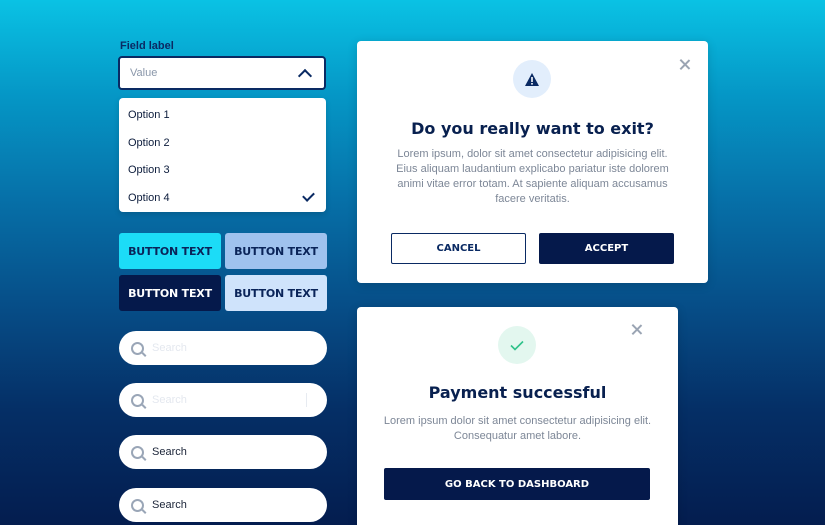  Describe the element at coordinates (147, 46) in the screenshot. I see `field-label: Field label` at that location.